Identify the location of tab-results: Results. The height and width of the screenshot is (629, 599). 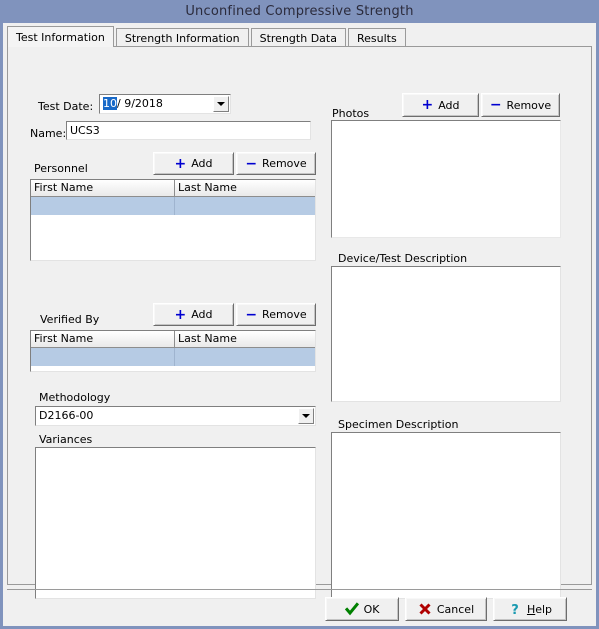
(376, 37).